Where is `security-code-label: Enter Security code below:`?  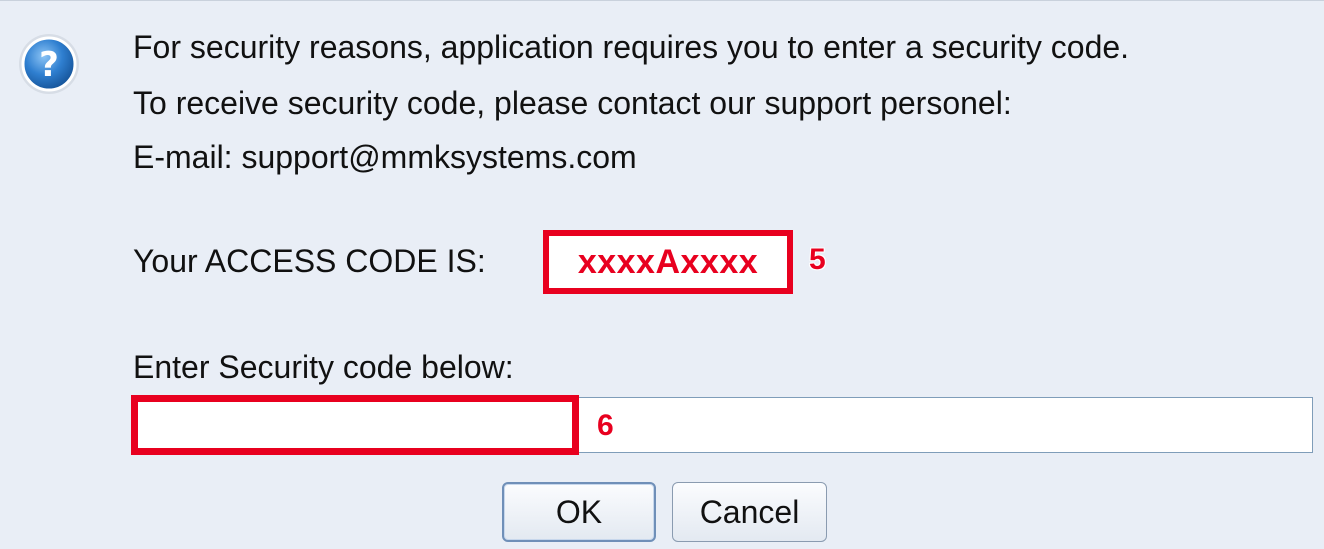
security-code-label: Enter Security code below: is located at coordinates (323, 367).